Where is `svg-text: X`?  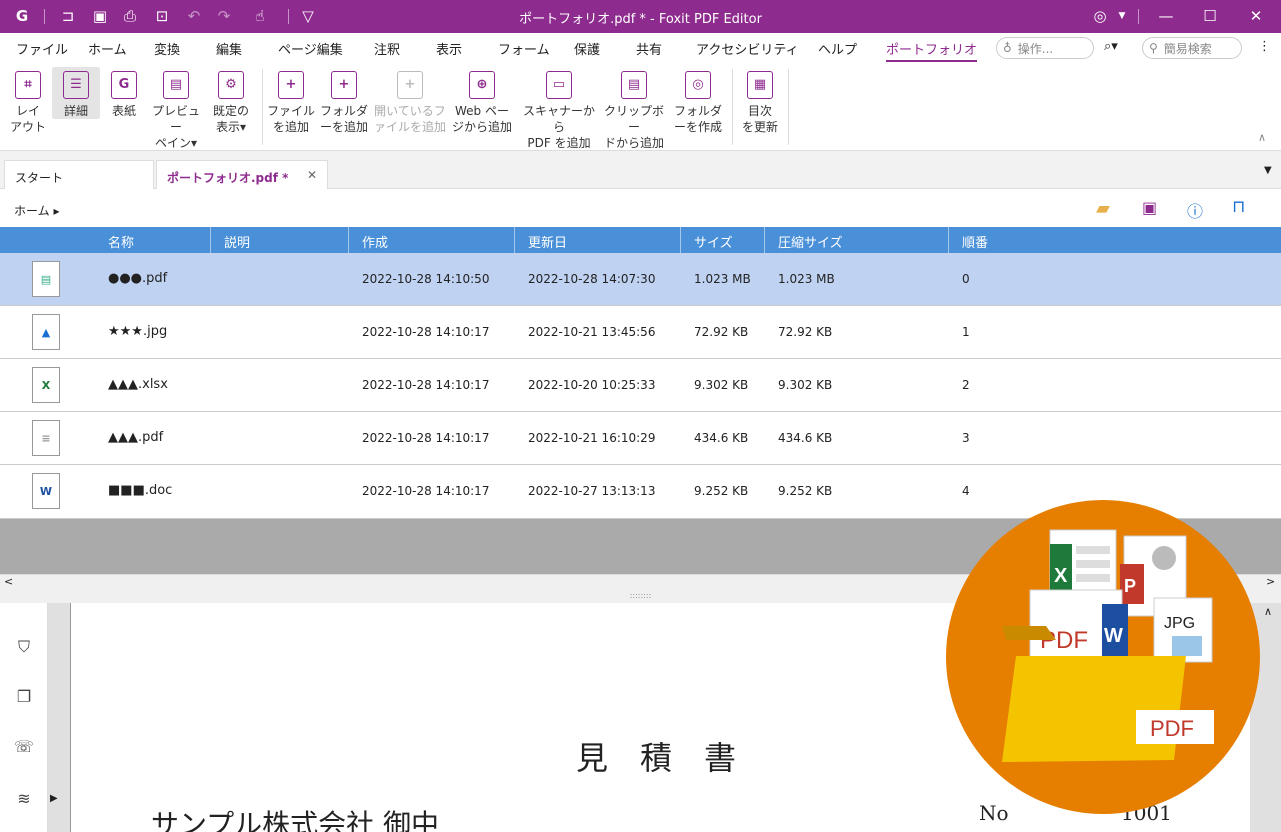
svg-text: X is located at coordinates (1061, 576).